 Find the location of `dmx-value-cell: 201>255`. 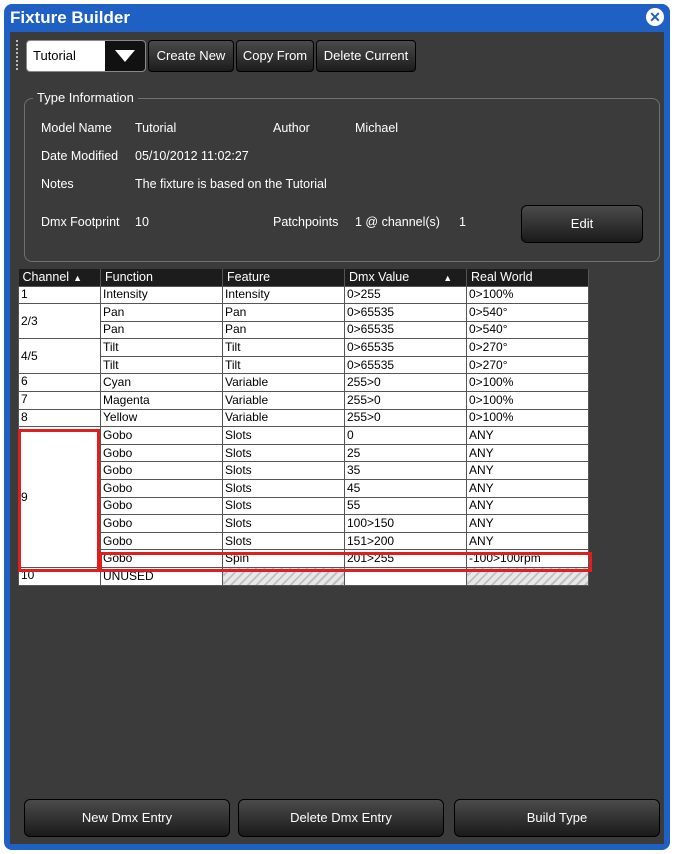

dmx-value-cell: 201>255 is located at coordinates (405, 558).